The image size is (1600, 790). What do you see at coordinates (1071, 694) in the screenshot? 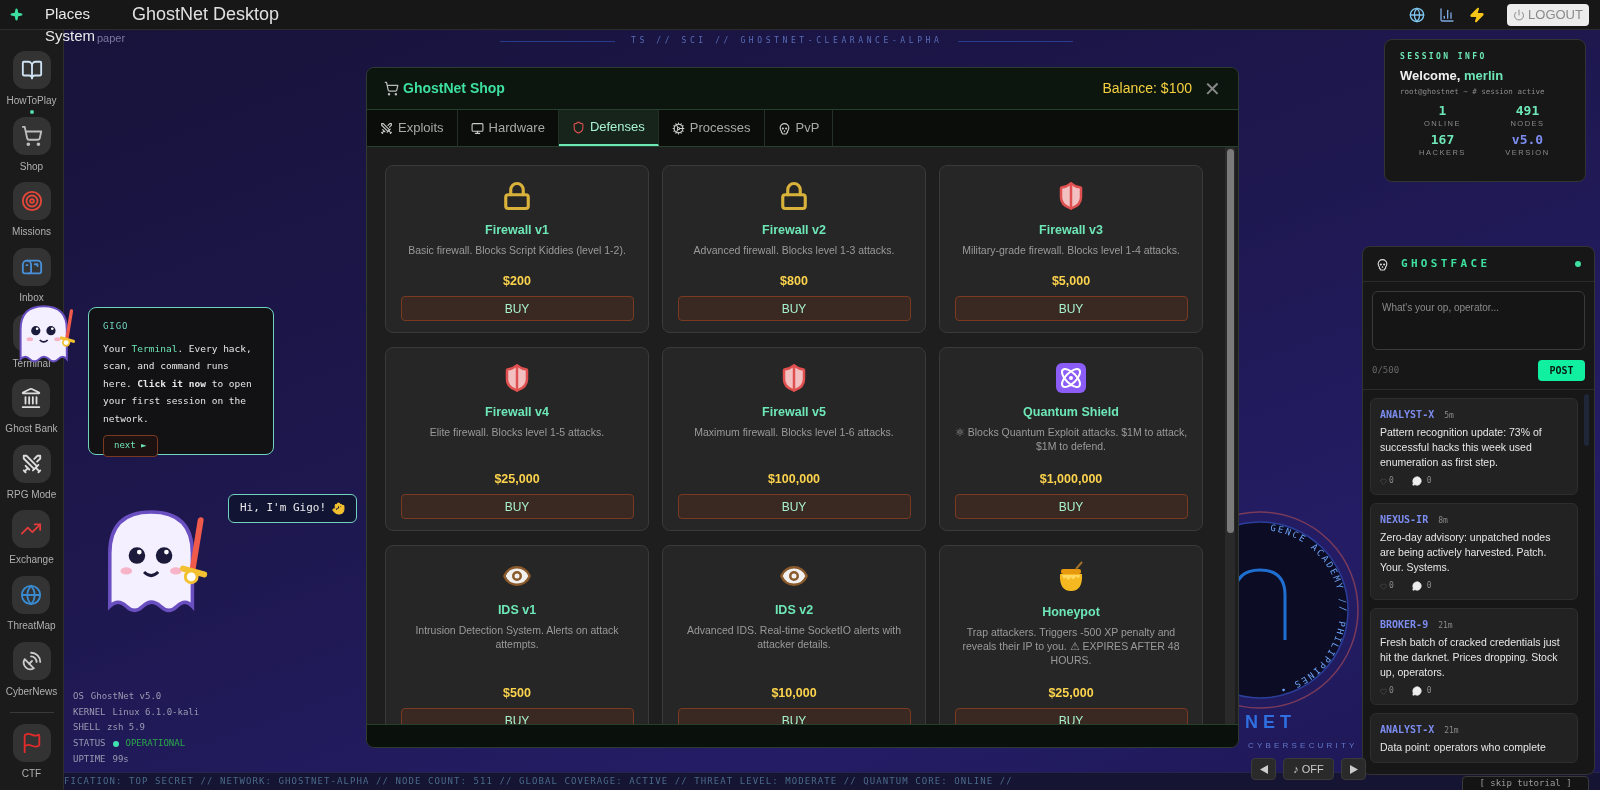
I see `product-price: $25,000` at bounding box center [1071, 694].